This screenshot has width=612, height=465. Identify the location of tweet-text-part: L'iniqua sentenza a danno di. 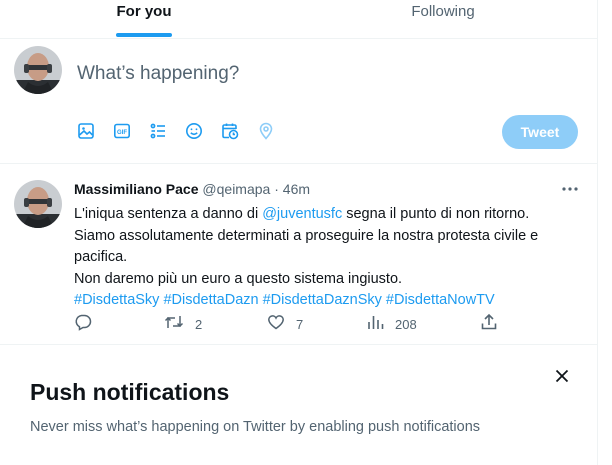
(168, 214).